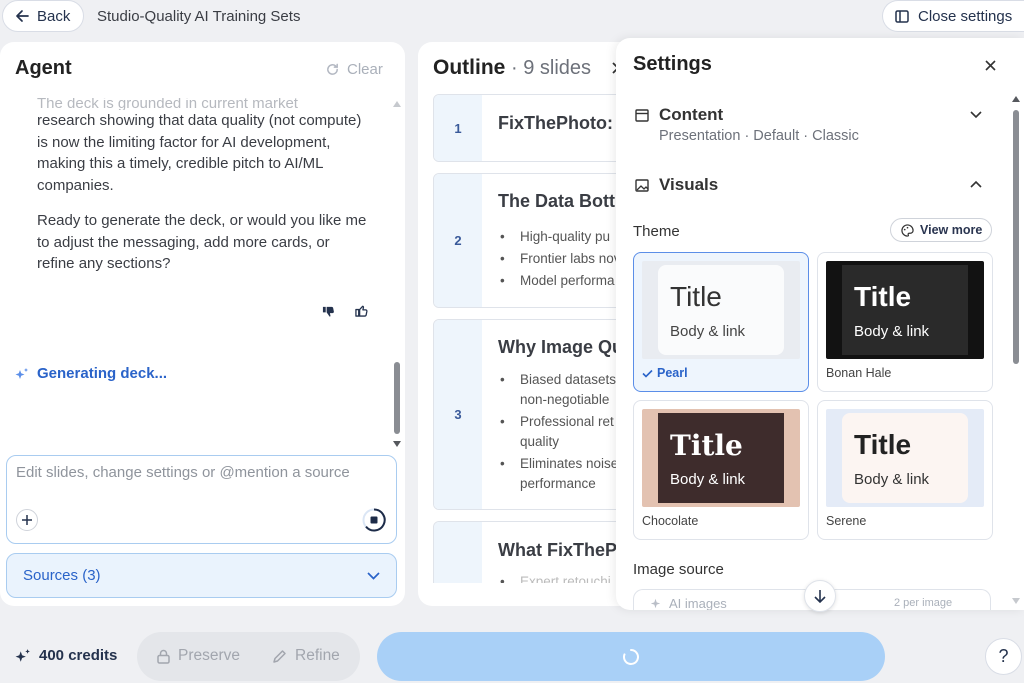 Image resolution: width=1024 pixels, height=683 pixels. I want to click on visuals-chevron-up-icon, so click(976, 184).